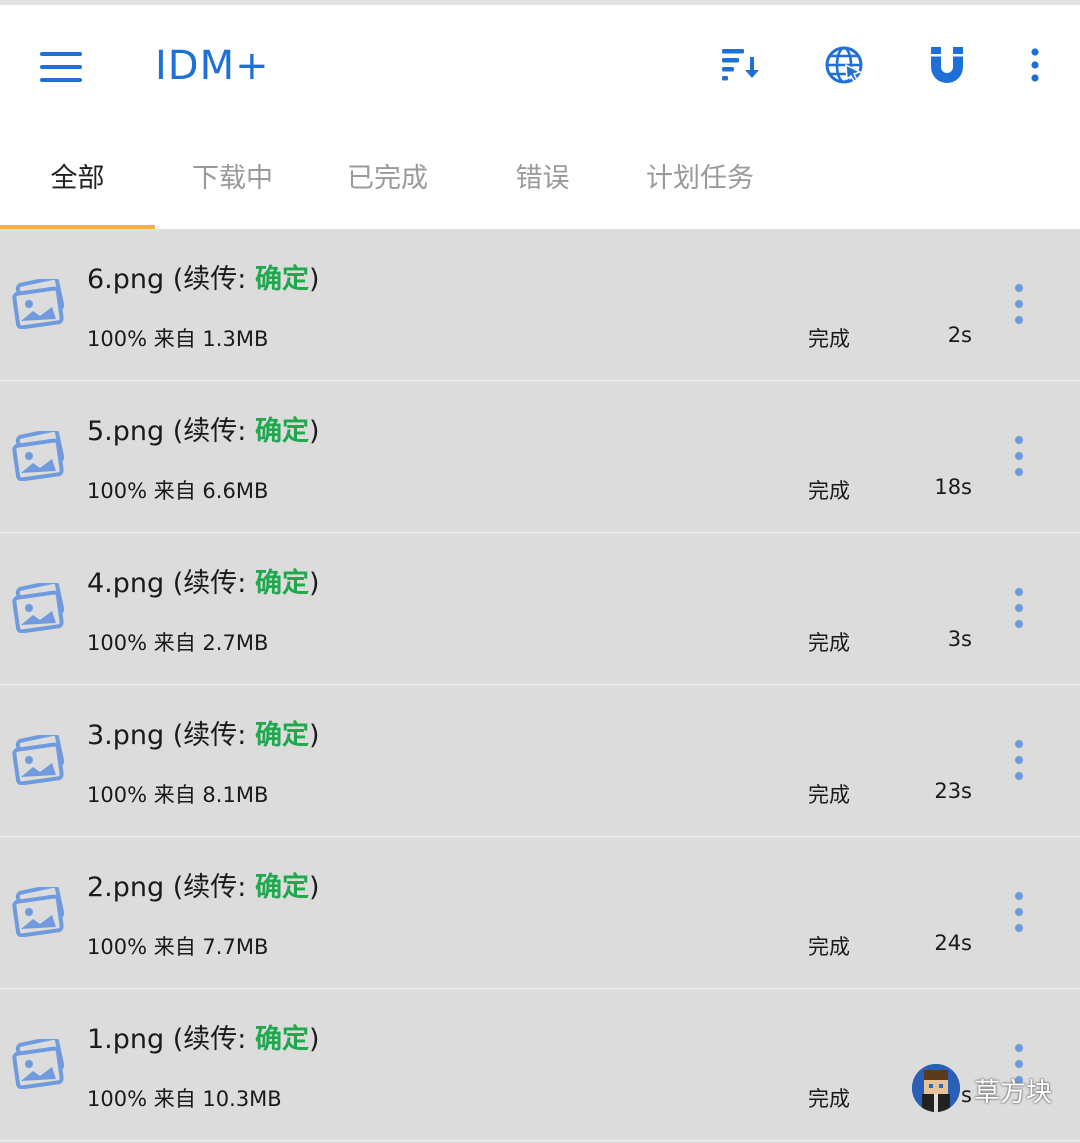  Describe the element at coordinates (77, 182) in the screenshot. I see `tab-all: 全部` at that location.